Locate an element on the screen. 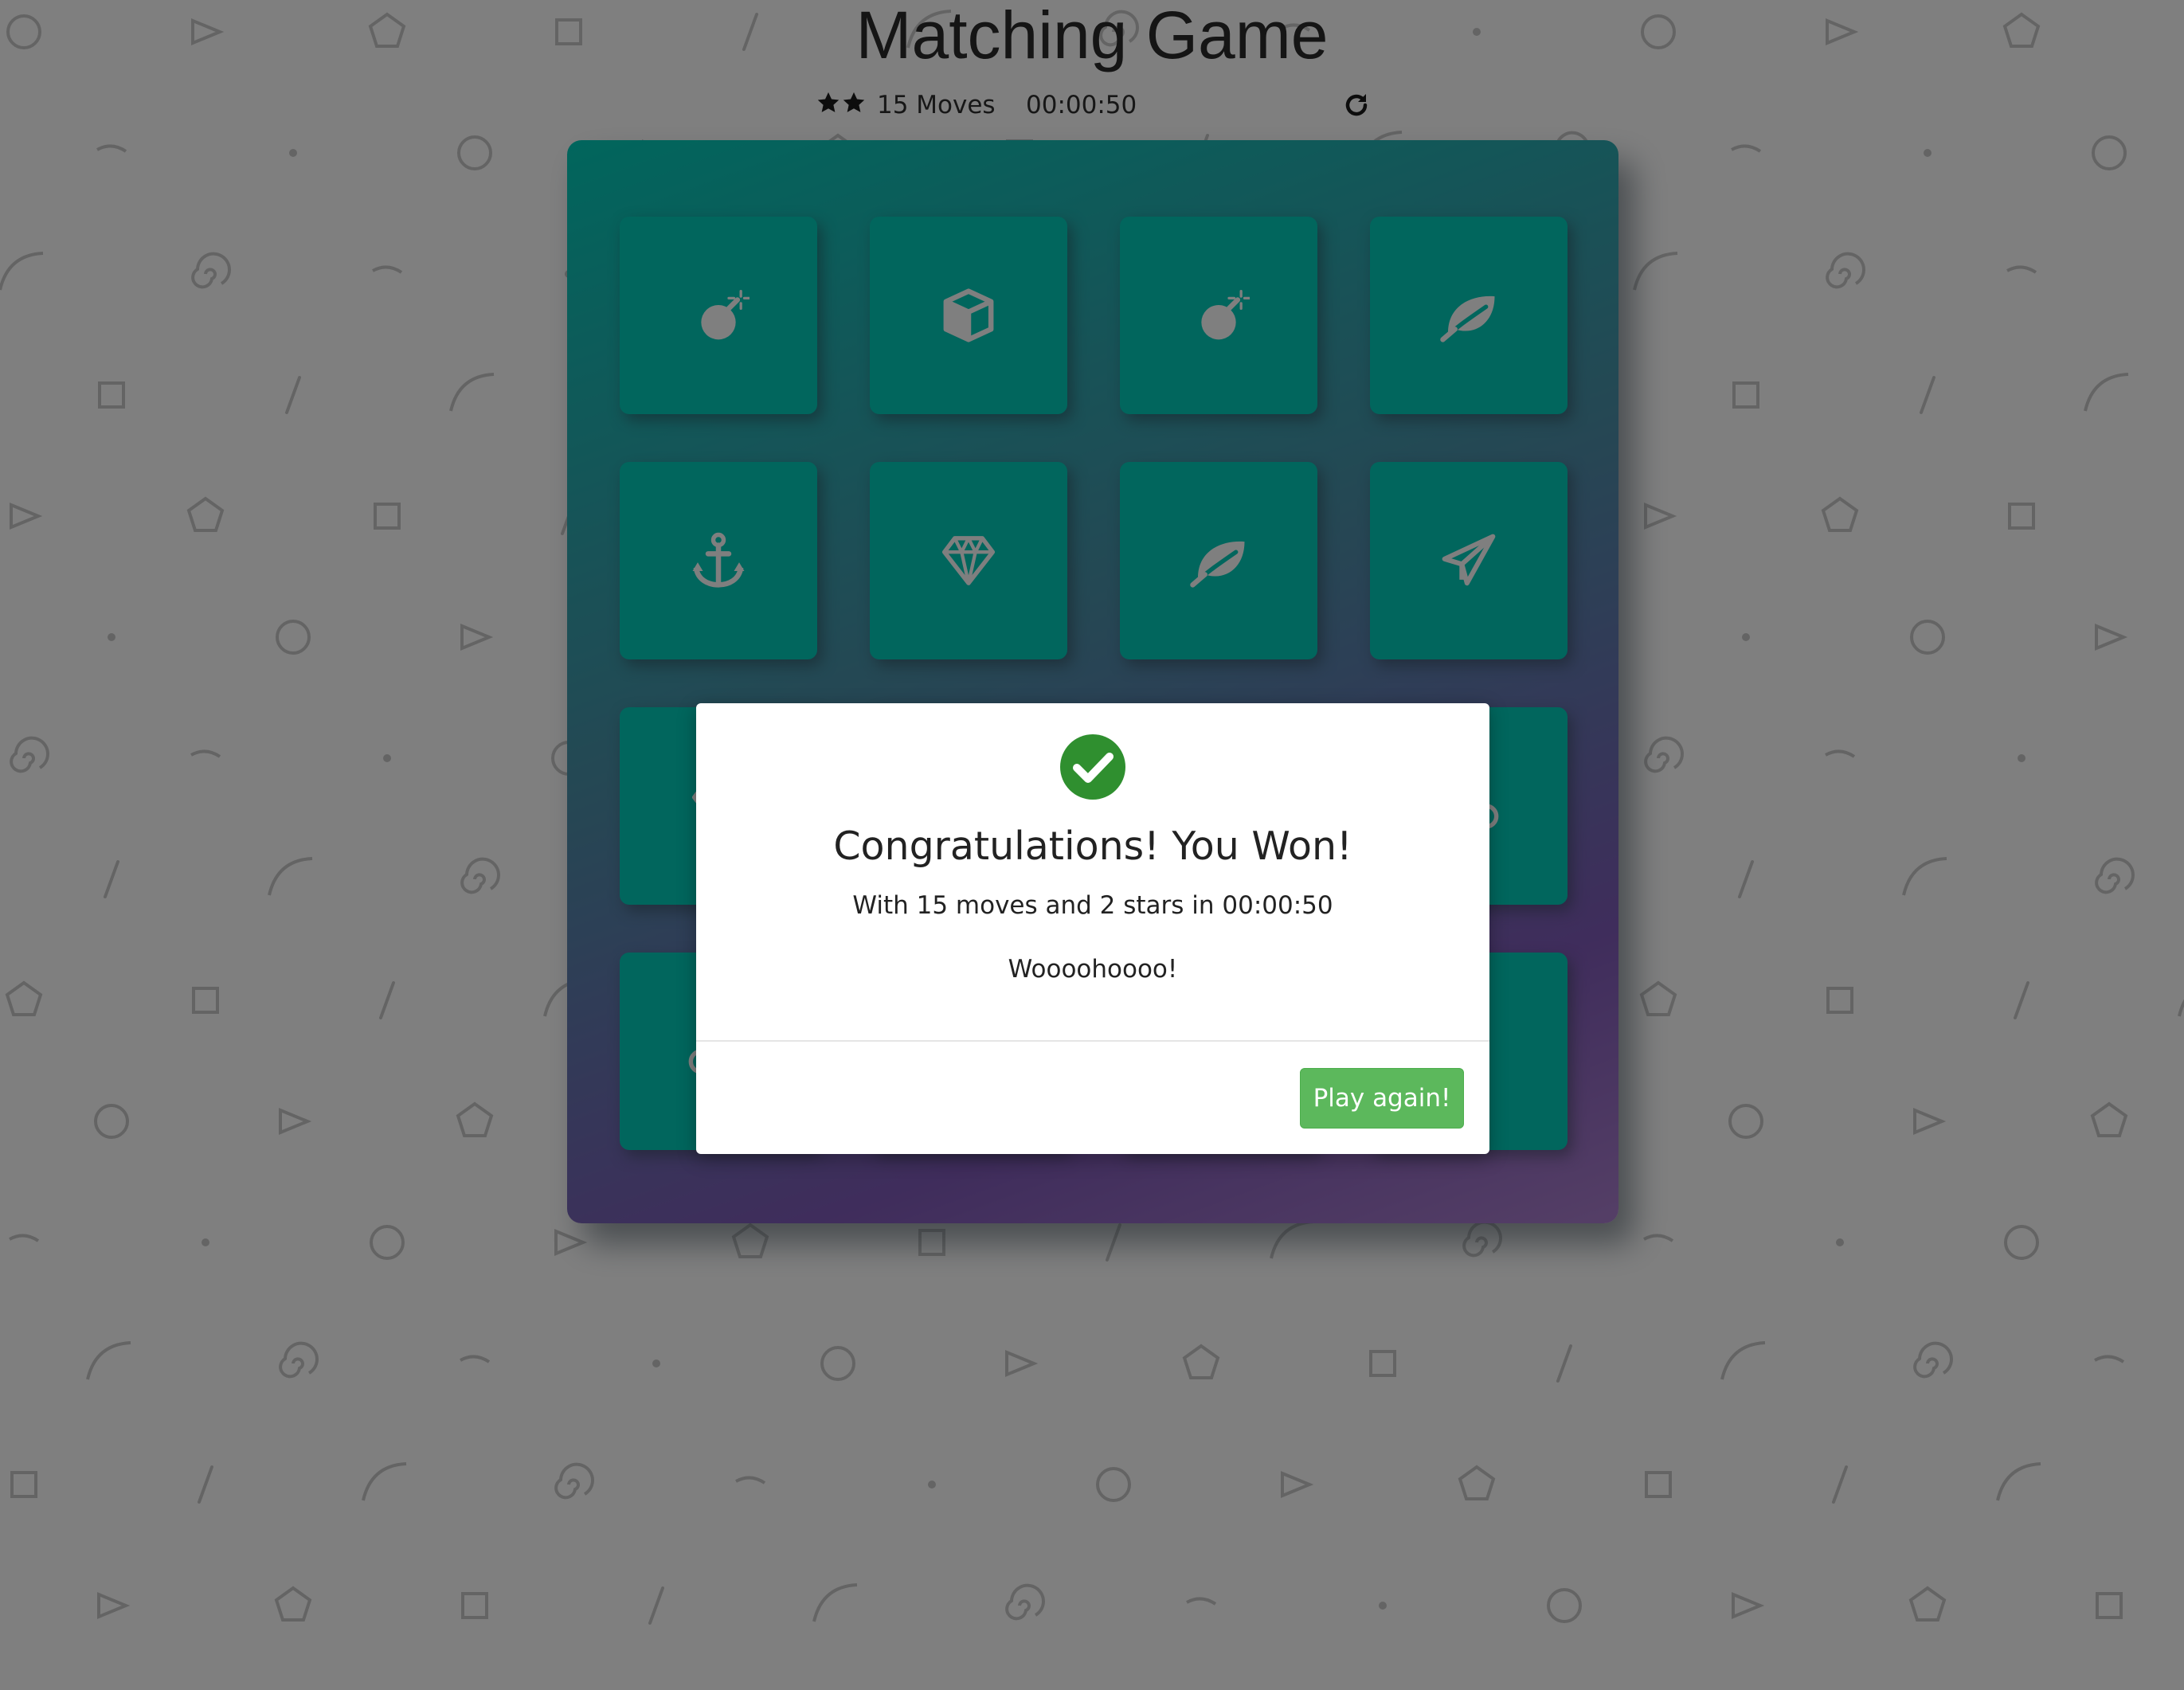 This screenshot has width=2184, height=1690. check-circle-icon is located at coordinates (1092, 767).